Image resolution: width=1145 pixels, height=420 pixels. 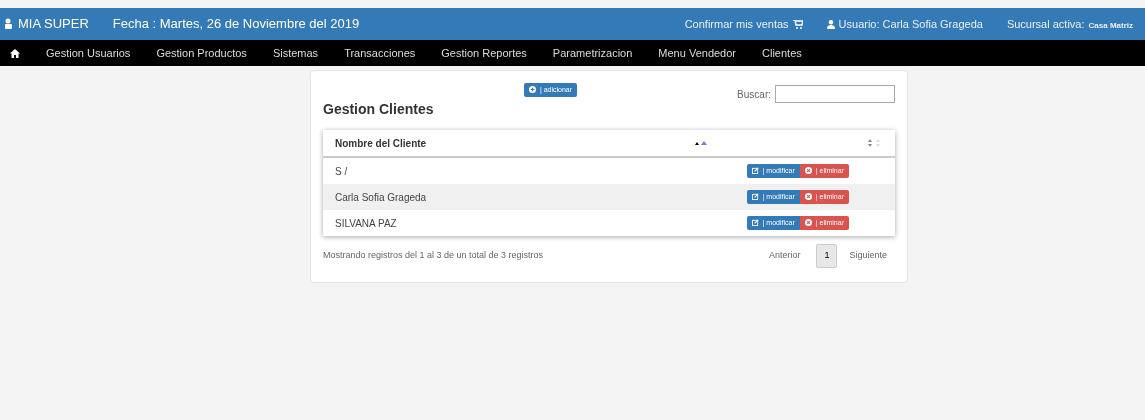 I want to click on plus-icon, so click(x=532, y=90).